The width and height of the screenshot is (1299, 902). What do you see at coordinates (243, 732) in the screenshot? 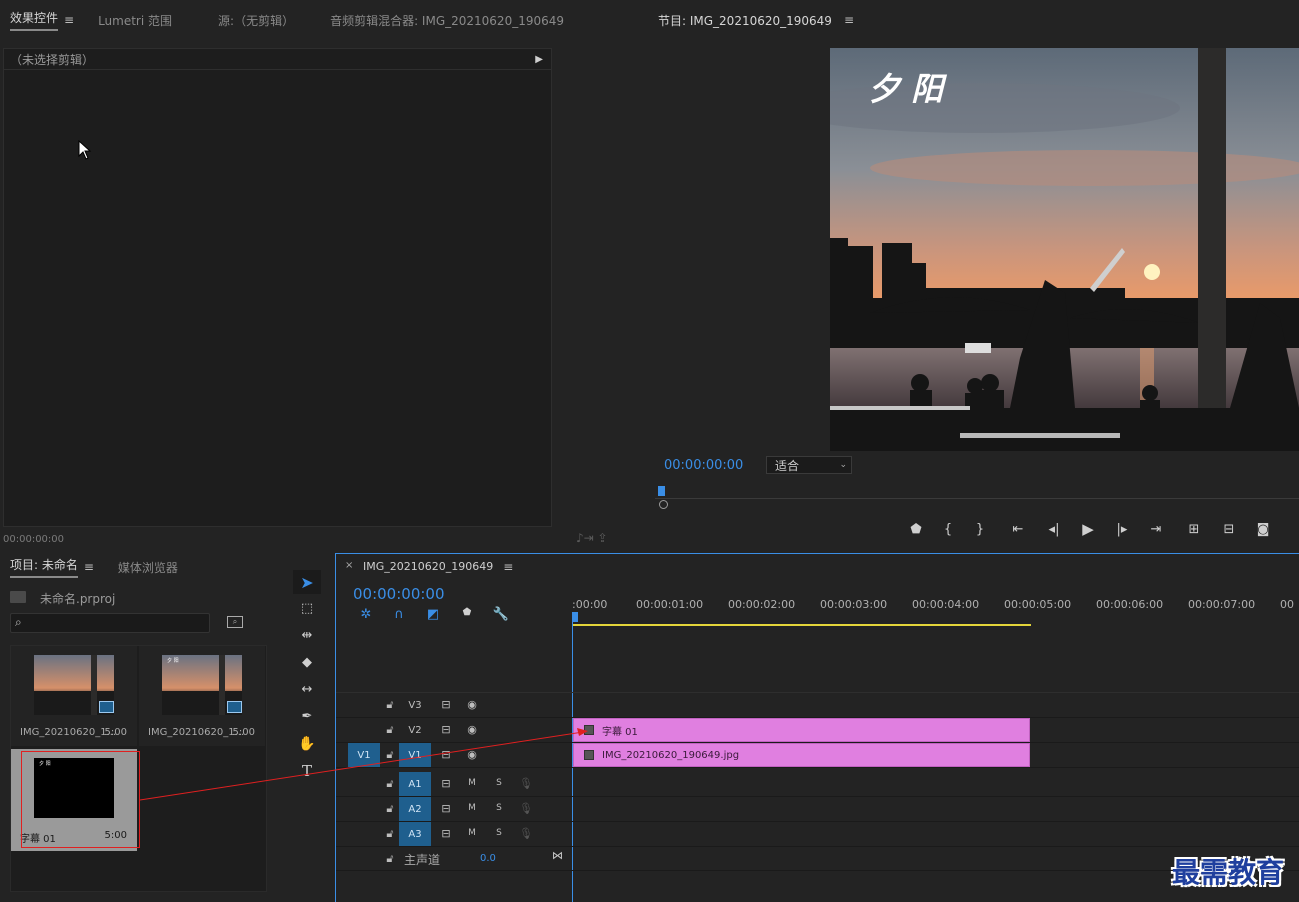
I see `item-duration: 5:00` at bounding box center [243, 732].